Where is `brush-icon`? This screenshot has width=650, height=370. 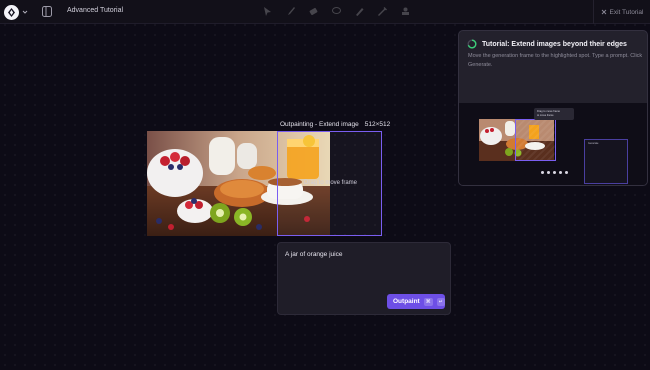
brush-icon is located at coordinates (290, 11).